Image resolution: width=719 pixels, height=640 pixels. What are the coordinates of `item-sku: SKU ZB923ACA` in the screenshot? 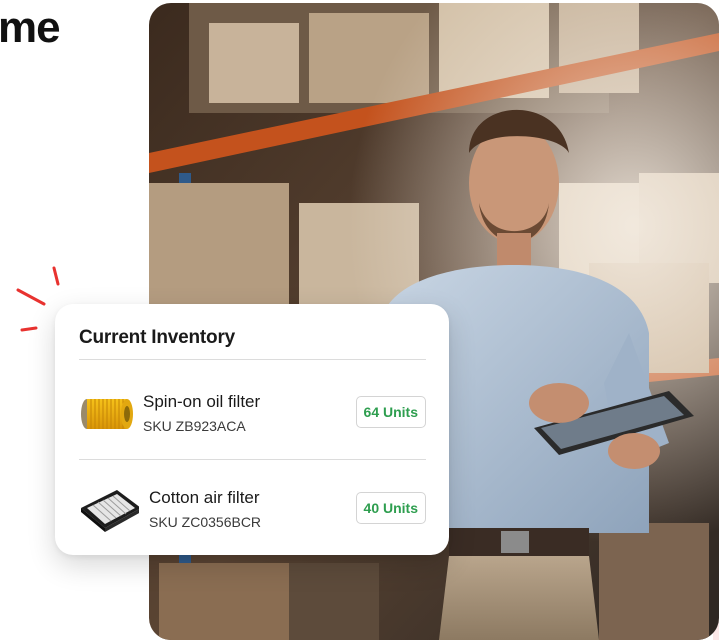 It's located at (194, 426).